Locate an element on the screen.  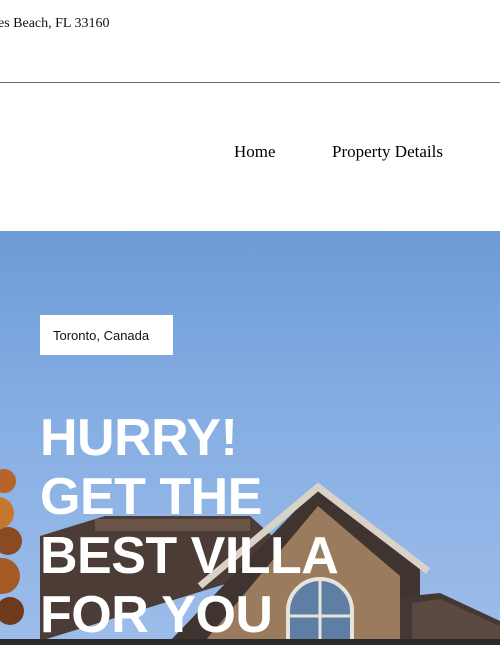
top-bar: es Beach, FL 33160 is located at coordinates (250, 41).